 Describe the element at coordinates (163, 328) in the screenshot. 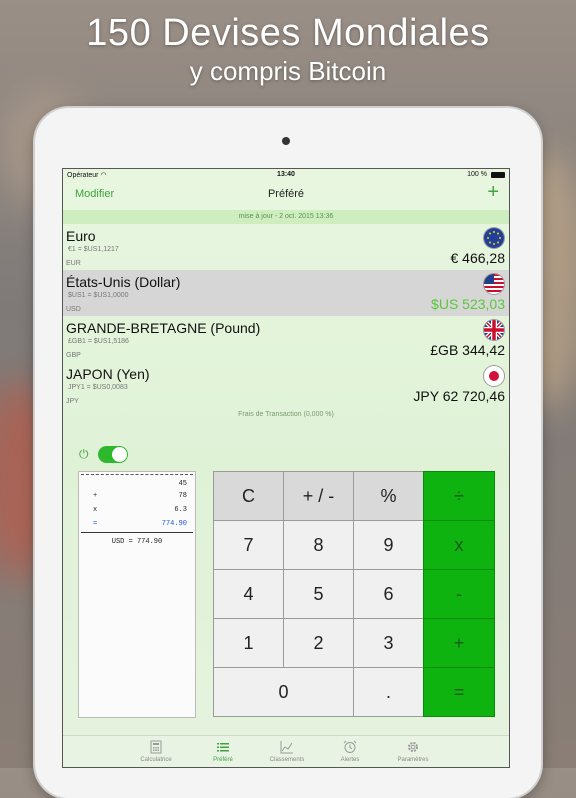

I see `currency-name: GRANDE-BRETAGNE (Pound)` at that location.